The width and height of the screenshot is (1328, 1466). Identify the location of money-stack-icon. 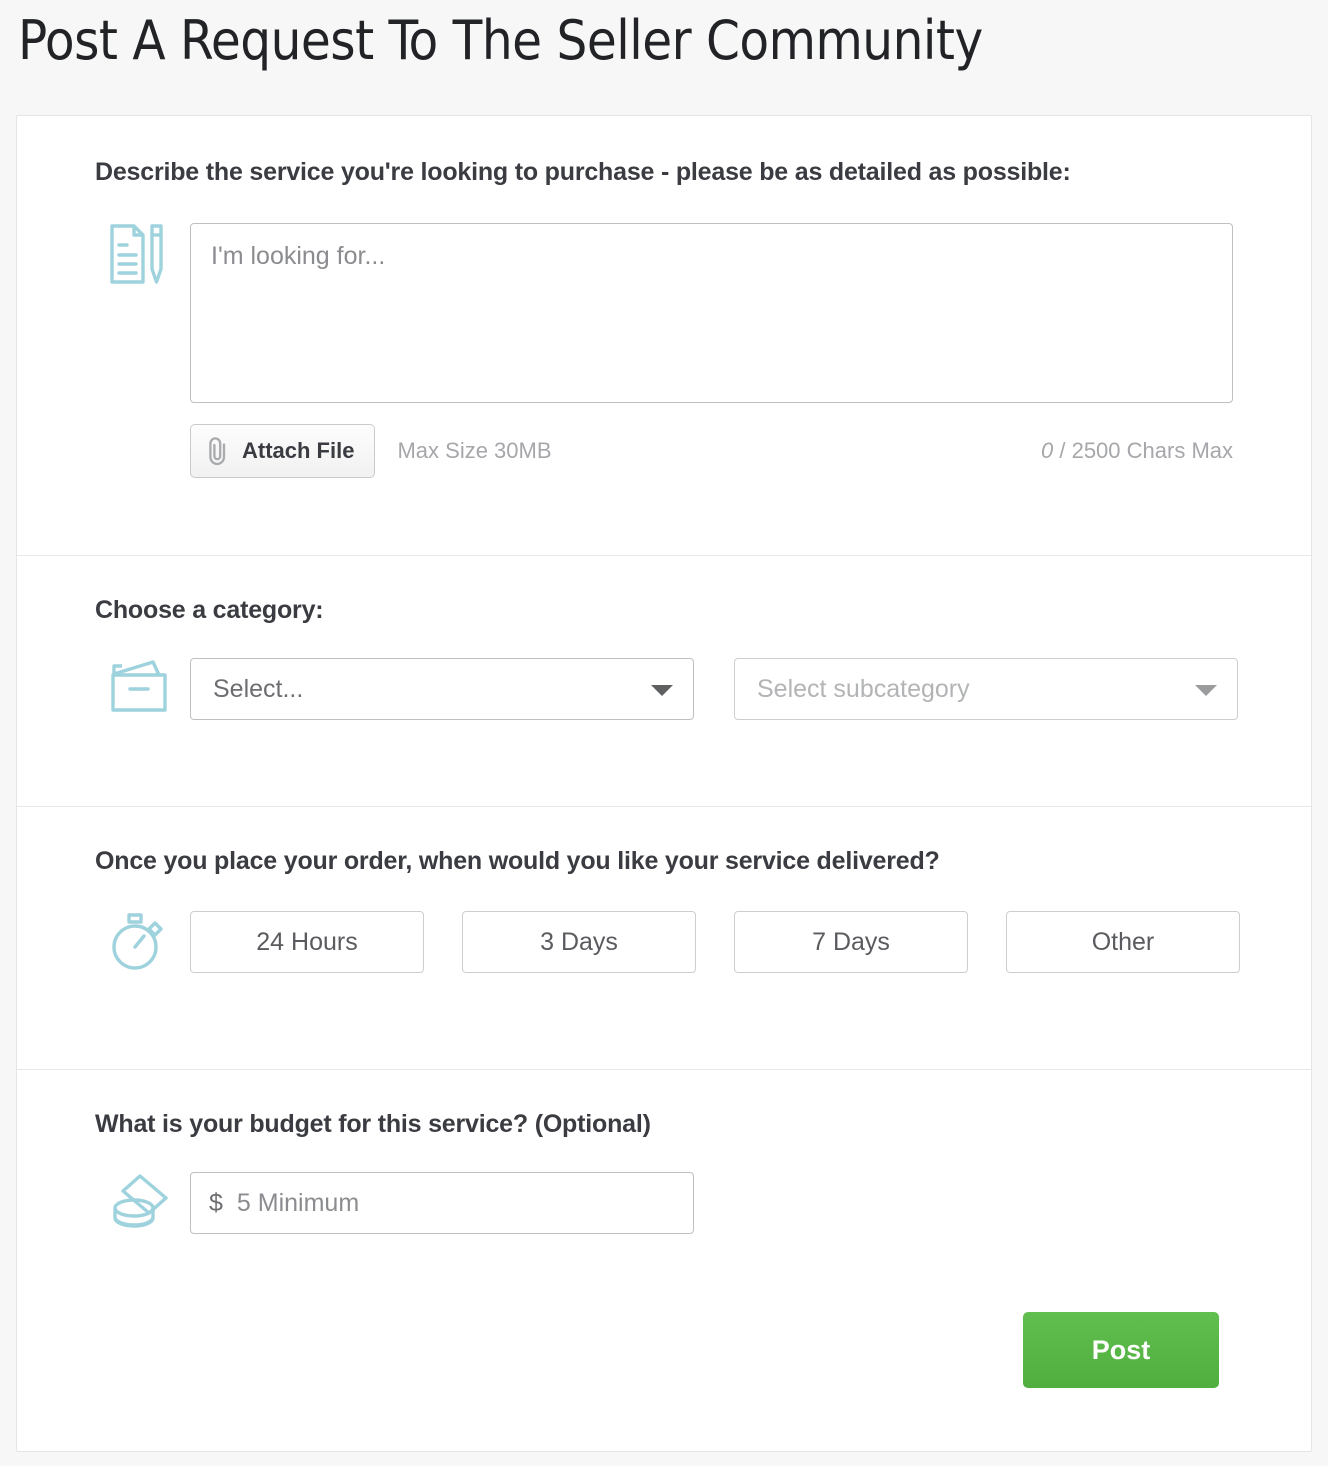
(140, 1201).